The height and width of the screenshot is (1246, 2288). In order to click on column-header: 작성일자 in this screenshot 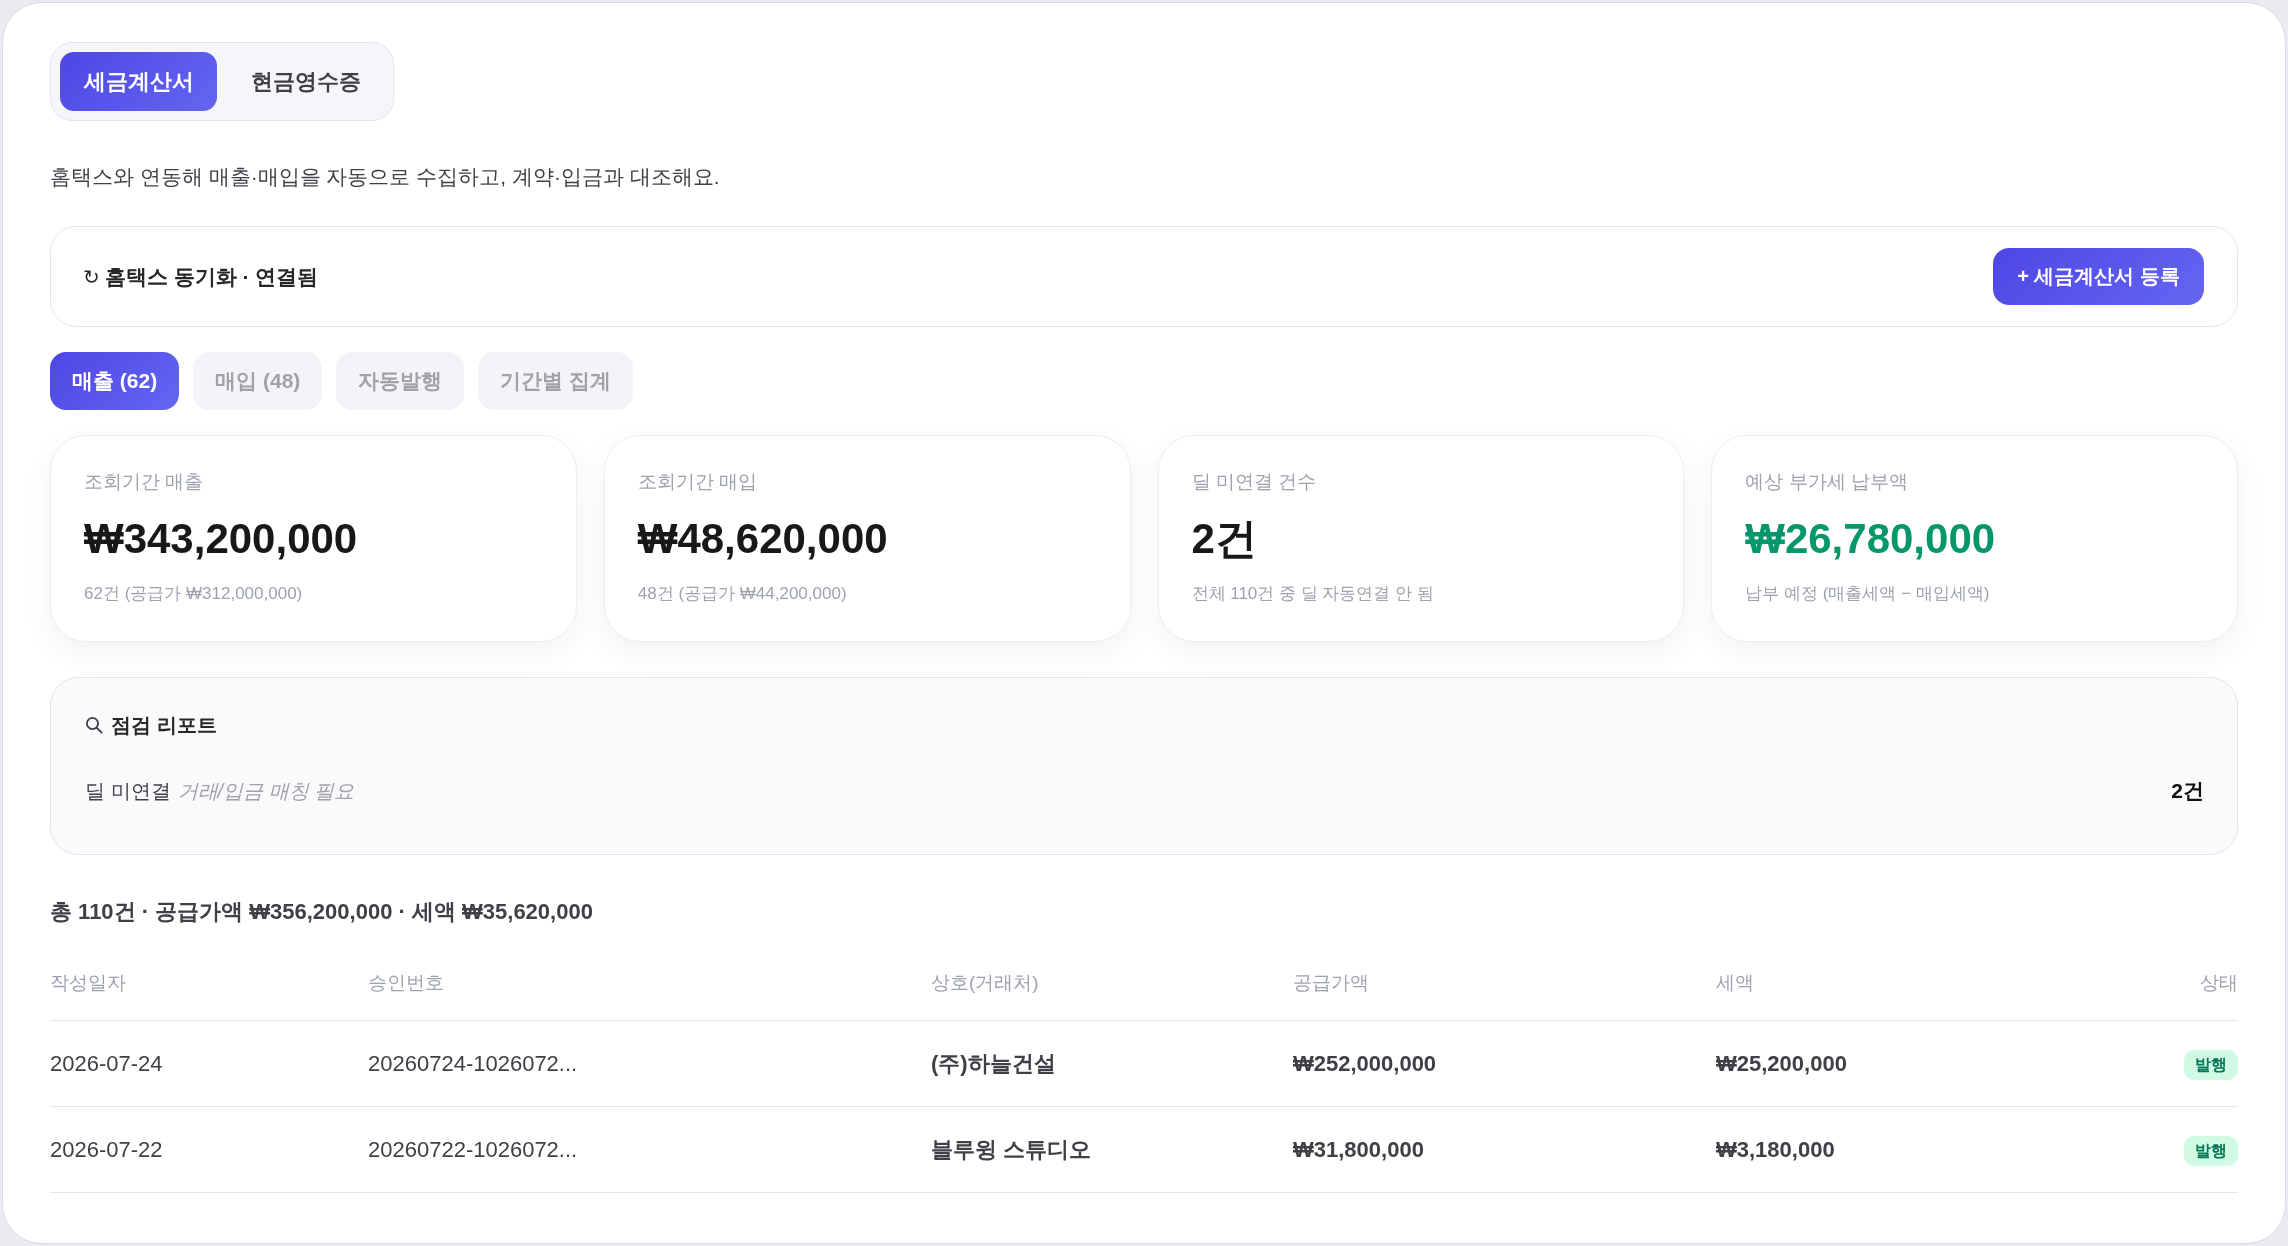, I will do `click(88, 982)`.